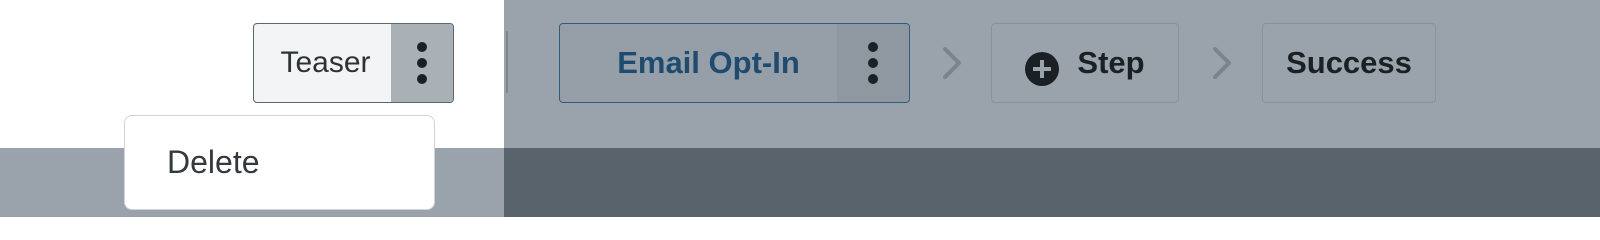  Describe the element at coordinates (507, 62) in the screenshot. I see `divider` at that location.